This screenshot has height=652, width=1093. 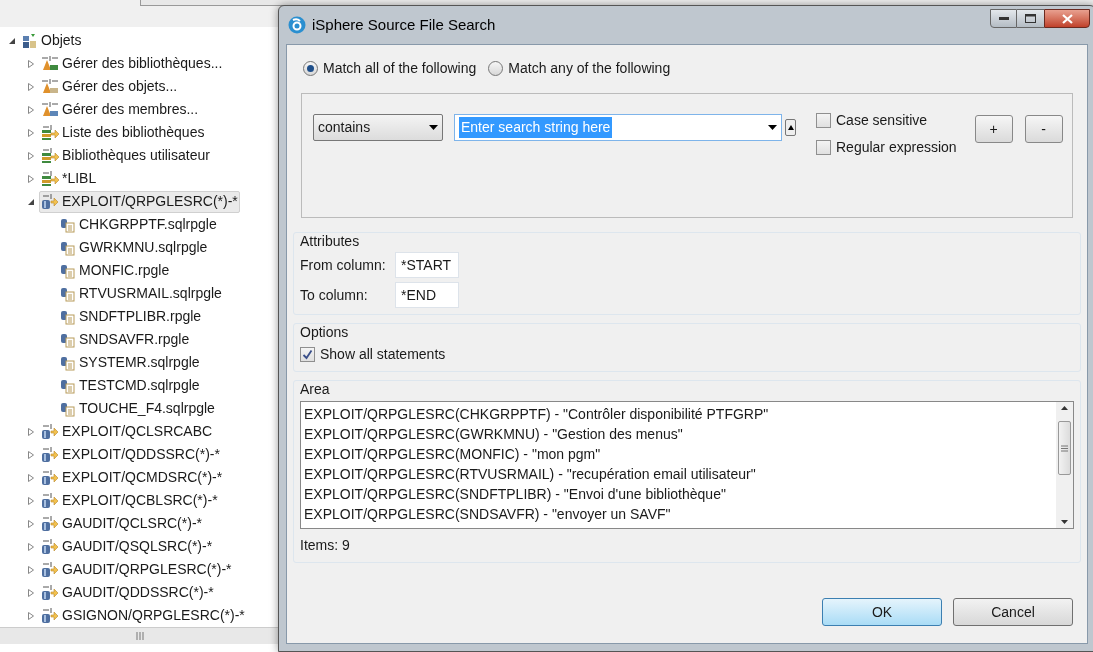 I want to click on tree-item: EXPLOIT/QCMDSRC(*)-*, so click(x=132, y=477).